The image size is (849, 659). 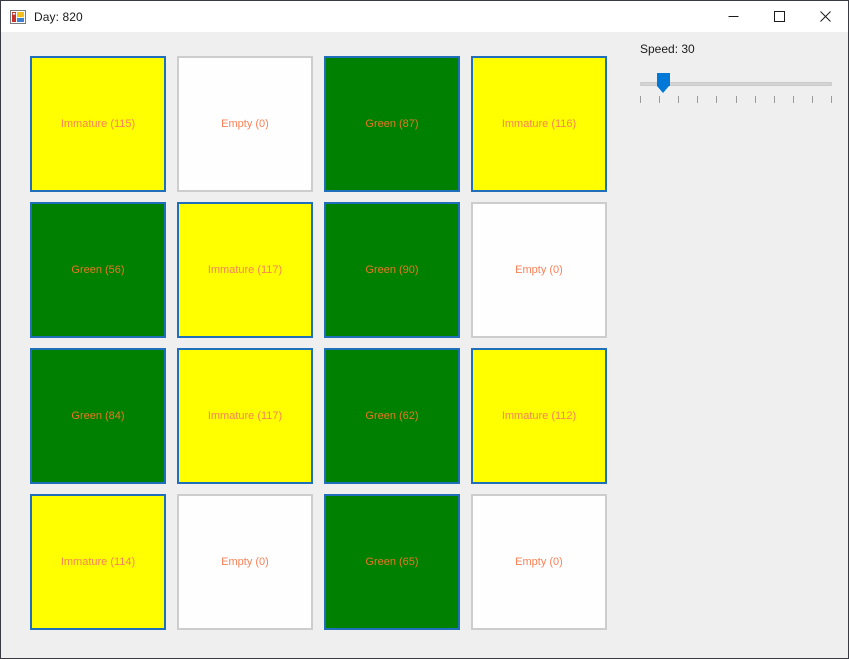 I want to click on grid-cell: Immature (115), so click(x=98, y=124).